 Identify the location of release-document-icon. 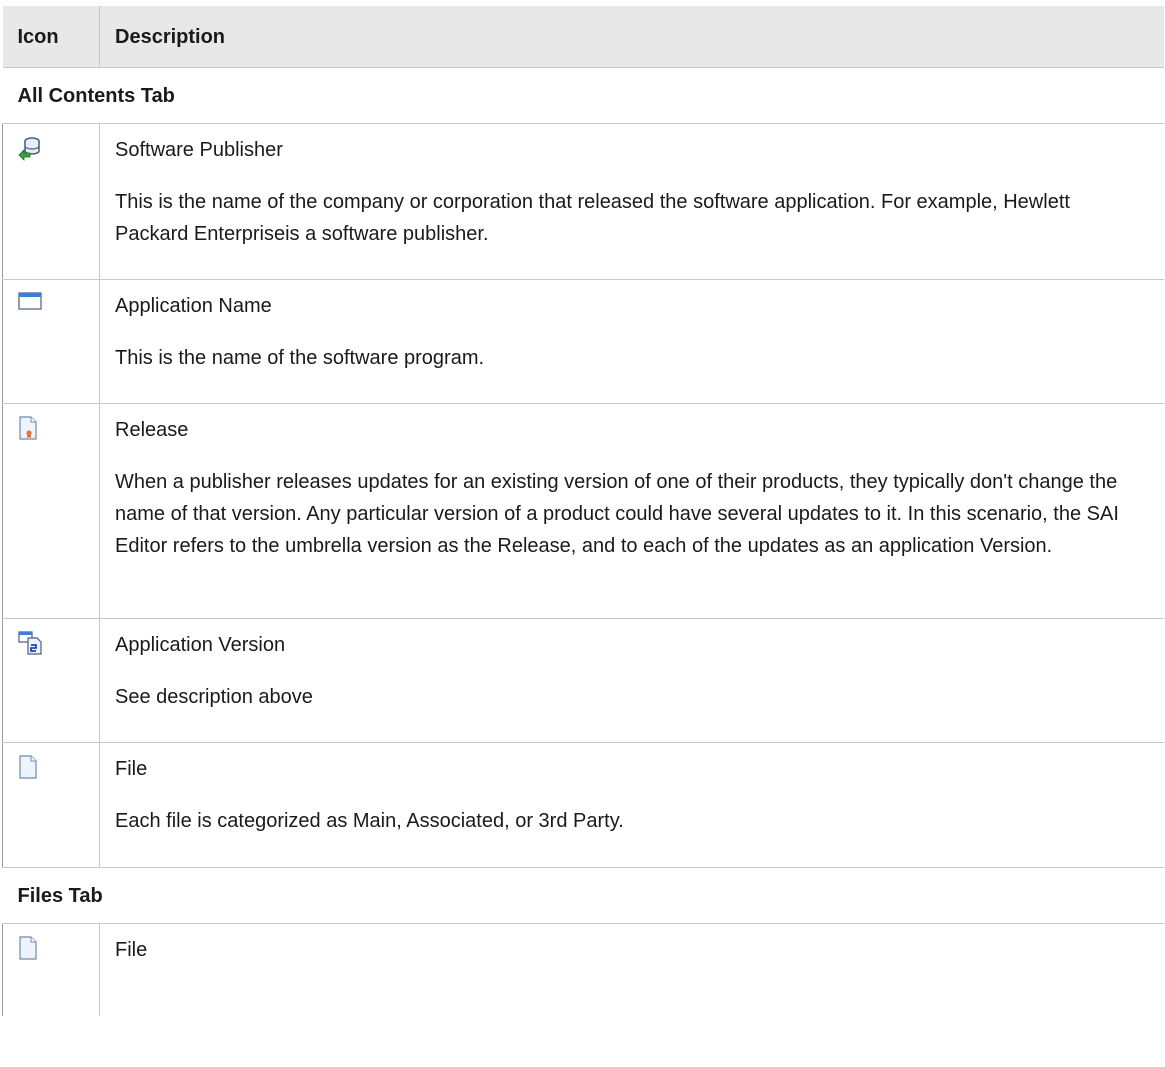
(30, 428).